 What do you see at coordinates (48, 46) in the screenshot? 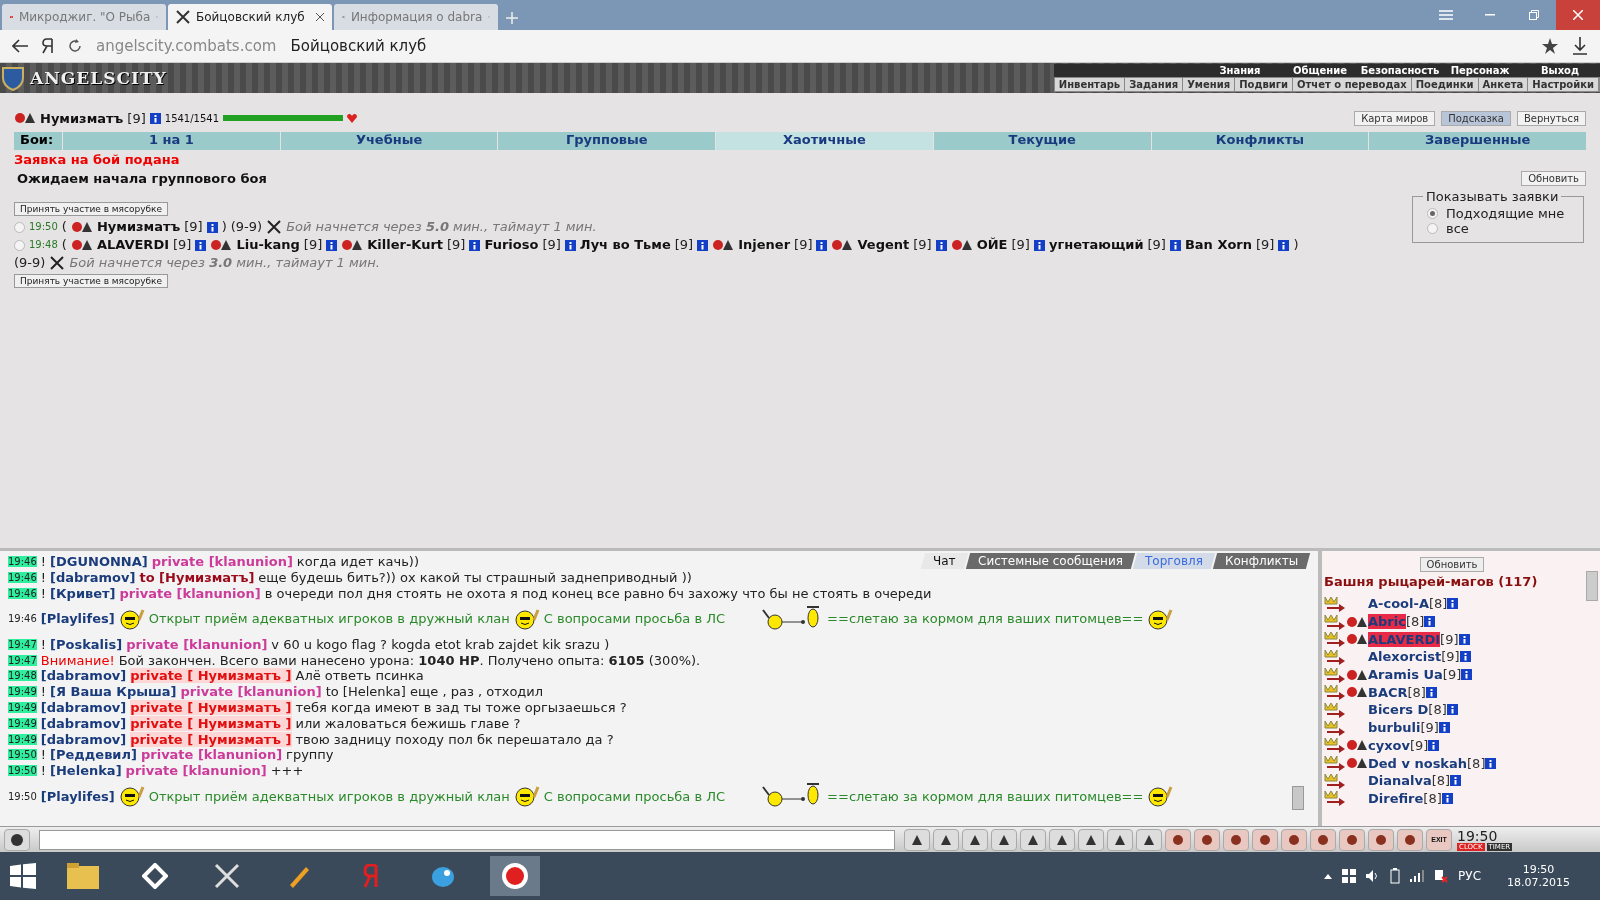
I see `logo-icon` at bounding box center [48, 46].